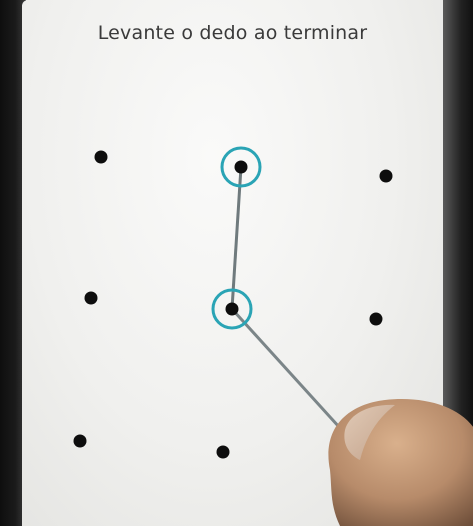 The image size is (473, 526). What do you see at coordinates (400, 462) in the screenshot?
I see `finger-icon` at bounding box center [400, 462].